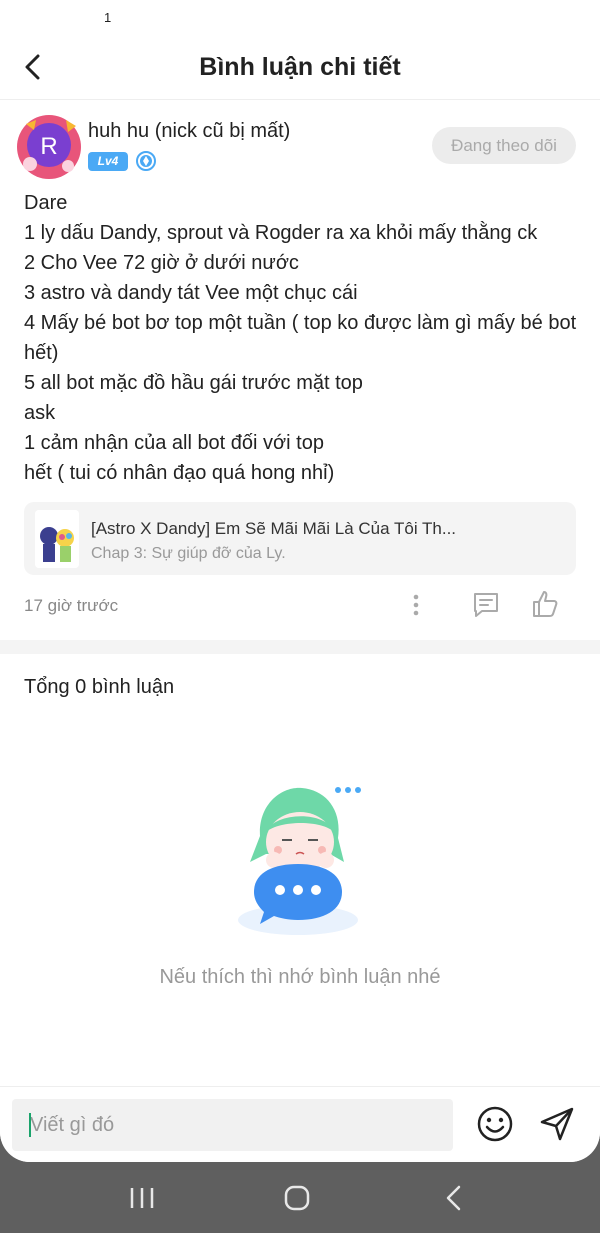 This screenshot has height=1233, width=600. I want to click on thumbs-up-icon, so click(545, 604).